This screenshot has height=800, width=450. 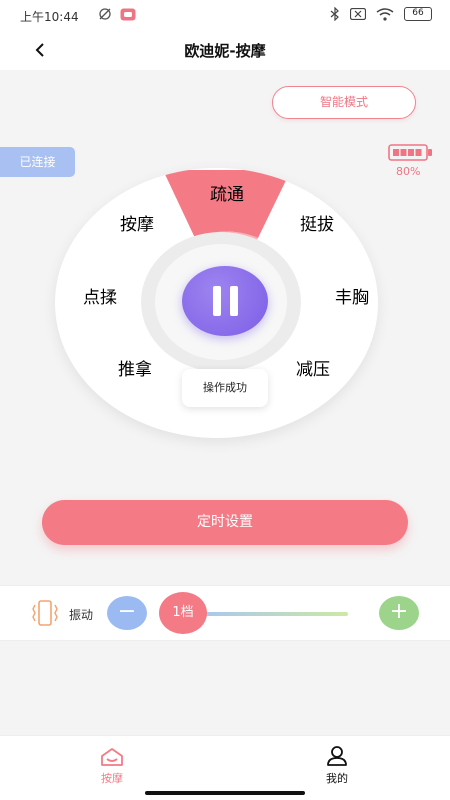 I want to click on nav-bar: 欧迪妮-按摩, so click(x=225, y=50).